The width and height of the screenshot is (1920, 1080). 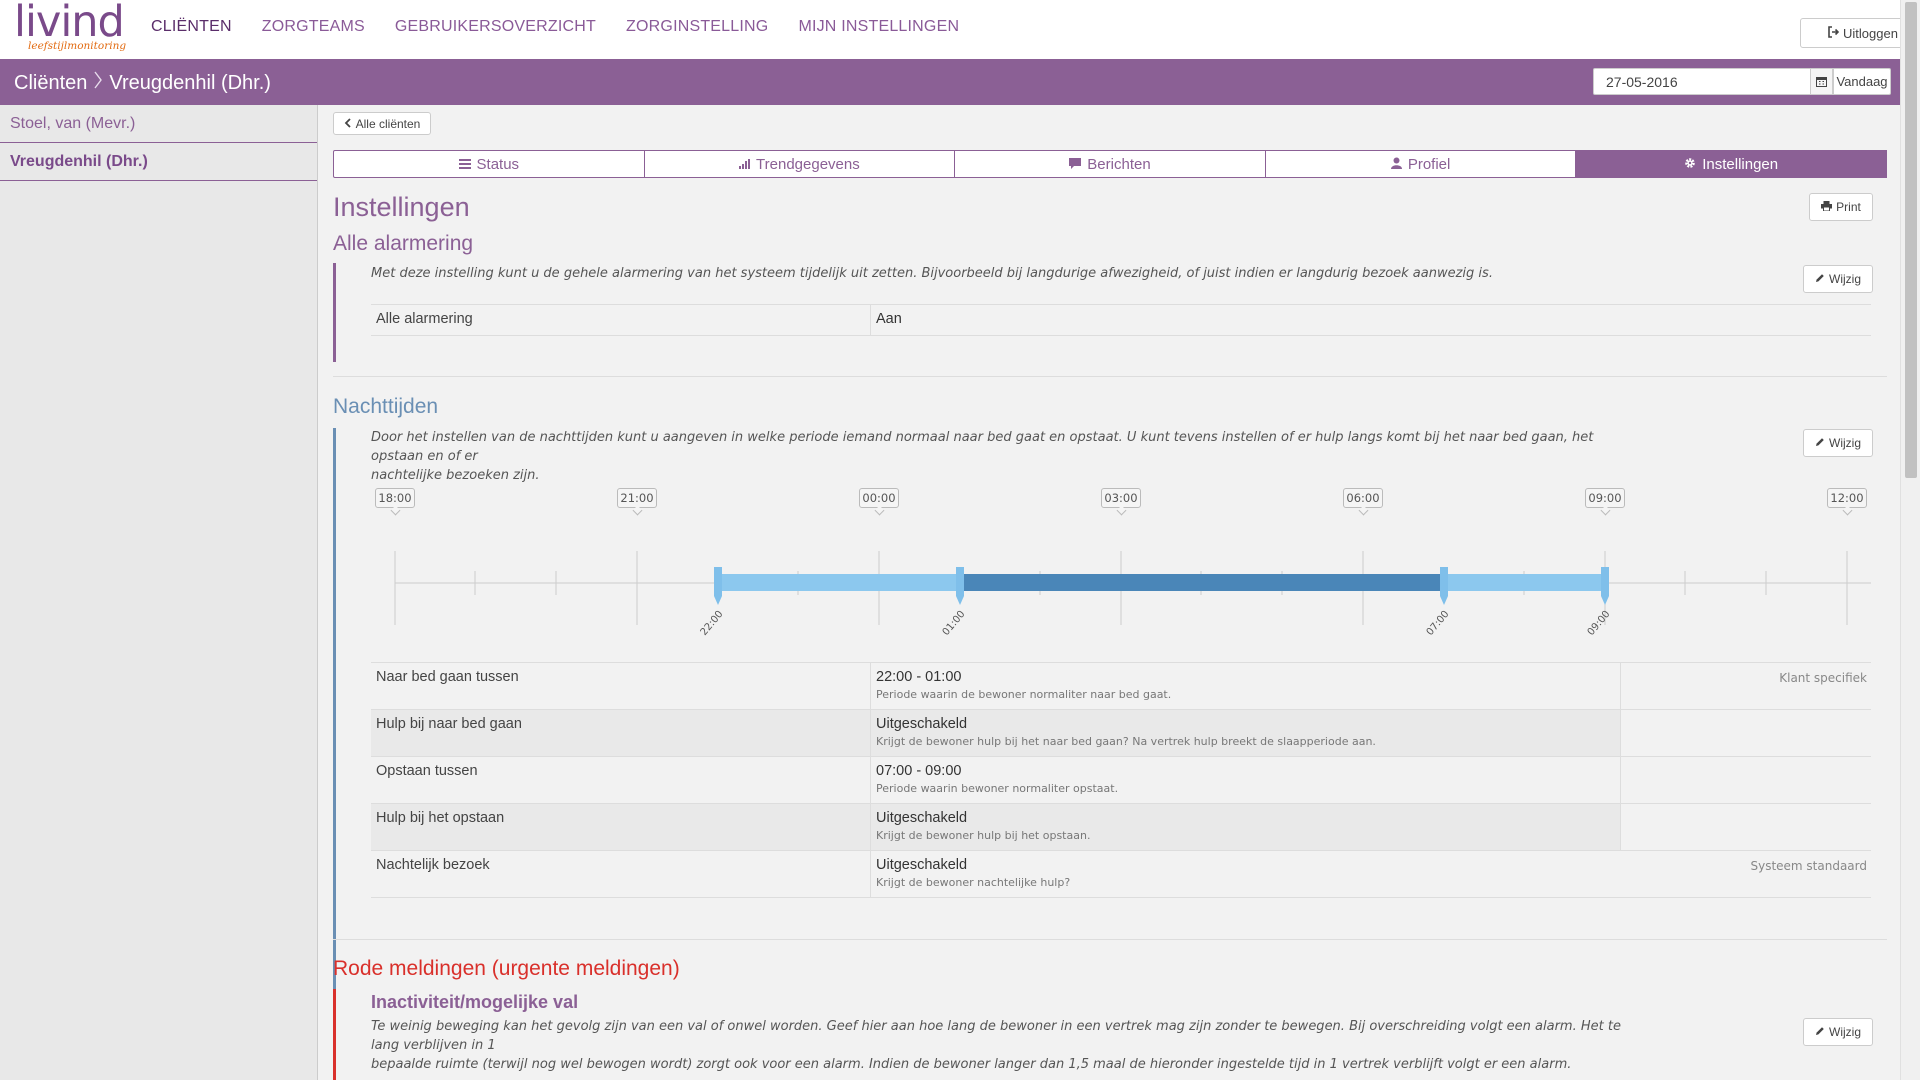 What do you see at coordinates (621, 874) in the screenshot?
I see `row-key: Nachtelijk bezoek` at bounding box center [621, 874].